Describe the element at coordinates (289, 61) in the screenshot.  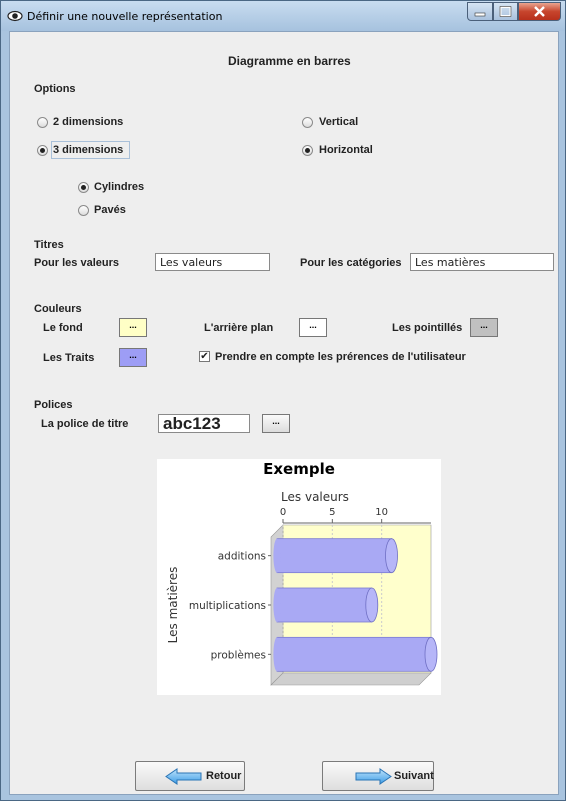
I see `dialog-heading: Diagramme en barres` at that location.